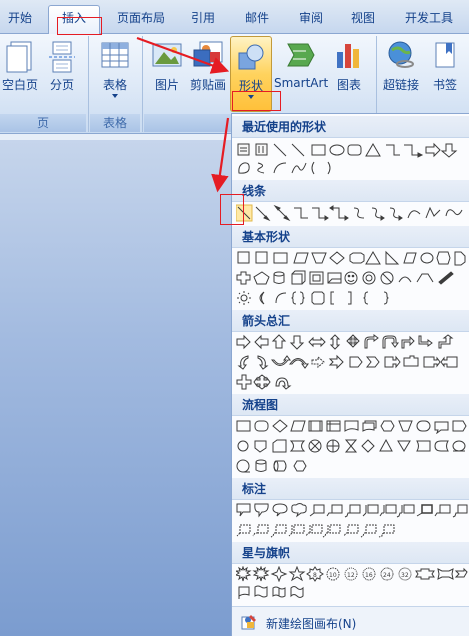 The image size is (469, 636). I want to click on annotation-arrows, so click(183, 114).